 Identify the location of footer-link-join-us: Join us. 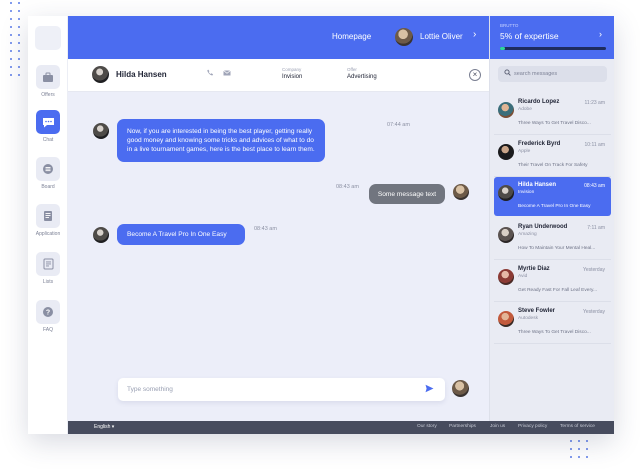
(497, 426).